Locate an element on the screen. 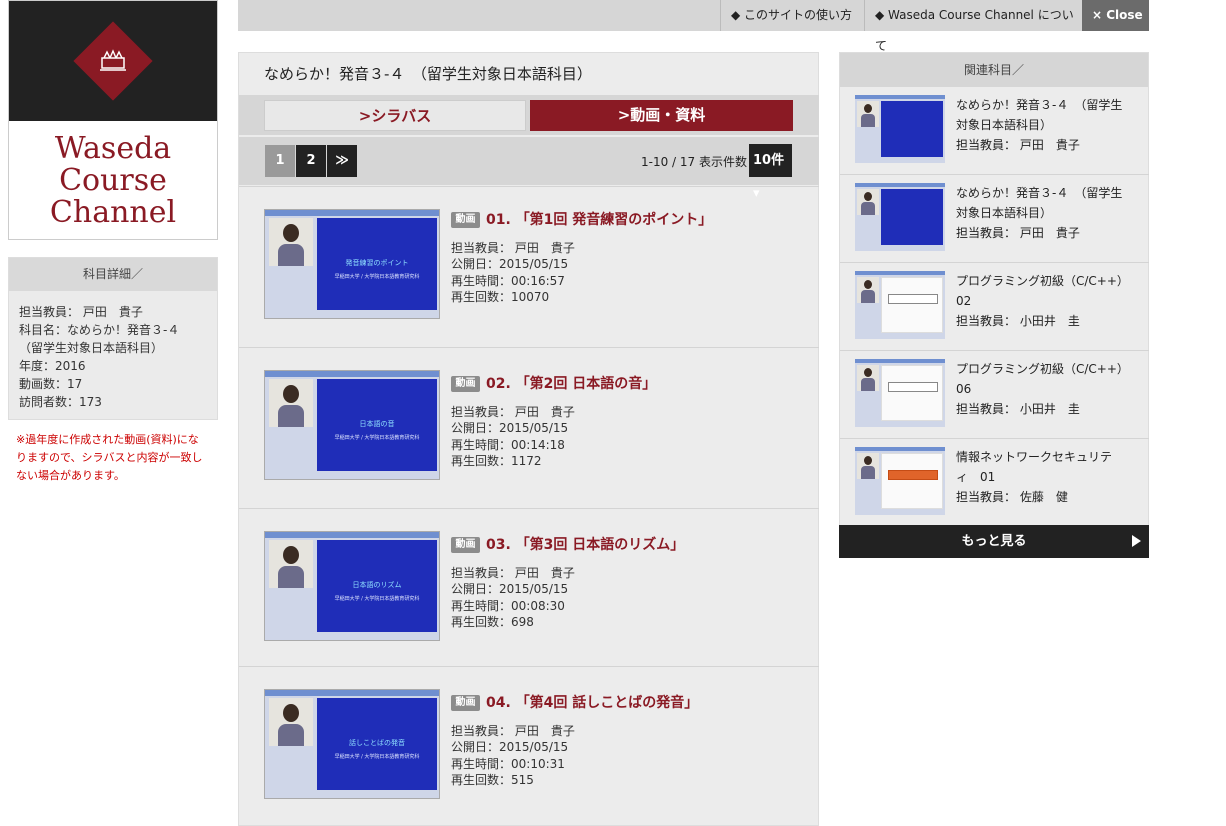  about-link: ◆ Waseda Course Channel について is located at coordinates (973, 26).